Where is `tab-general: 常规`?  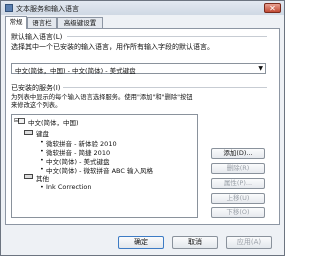
tab-general: 常规 is located at coordinates (16, 22).